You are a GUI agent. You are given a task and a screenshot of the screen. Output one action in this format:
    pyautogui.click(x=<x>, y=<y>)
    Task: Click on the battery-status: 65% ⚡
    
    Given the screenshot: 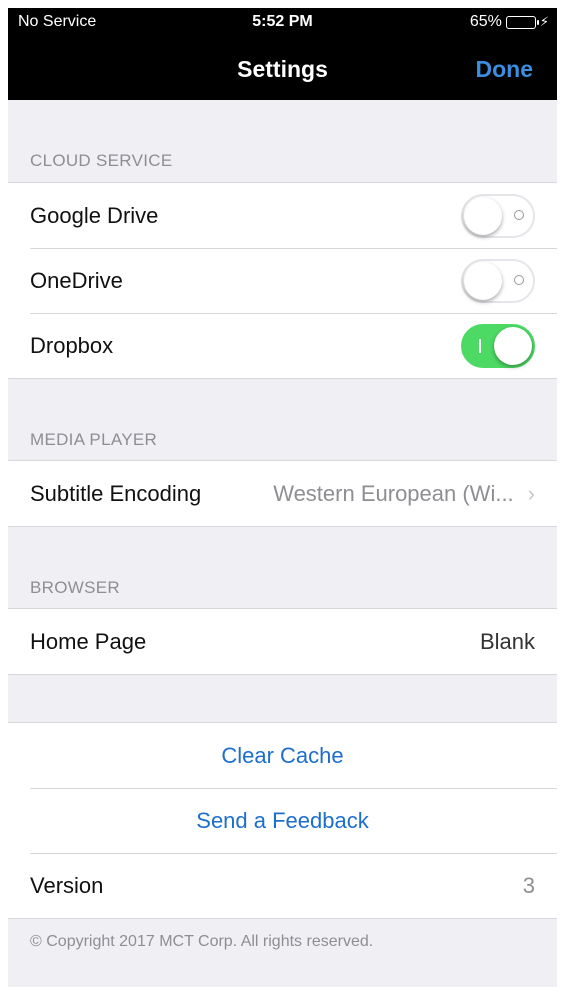 What is the action you would take?
    pyautogui.click(x=509, y=22)
    